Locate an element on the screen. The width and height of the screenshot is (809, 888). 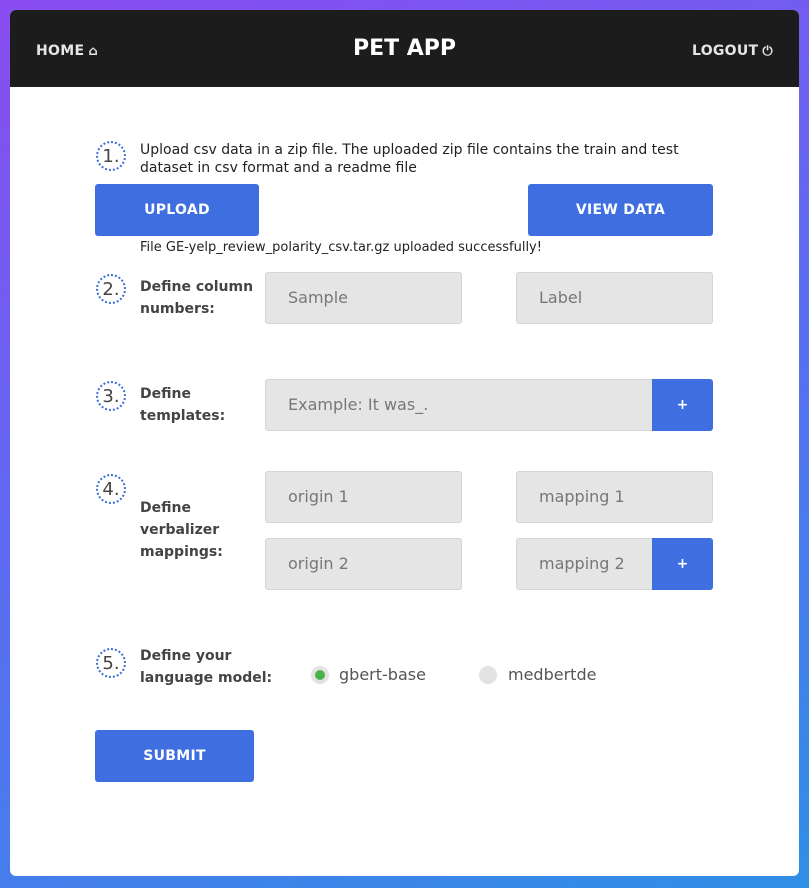
radio-gbert-base is located at coordinates (320, 675).